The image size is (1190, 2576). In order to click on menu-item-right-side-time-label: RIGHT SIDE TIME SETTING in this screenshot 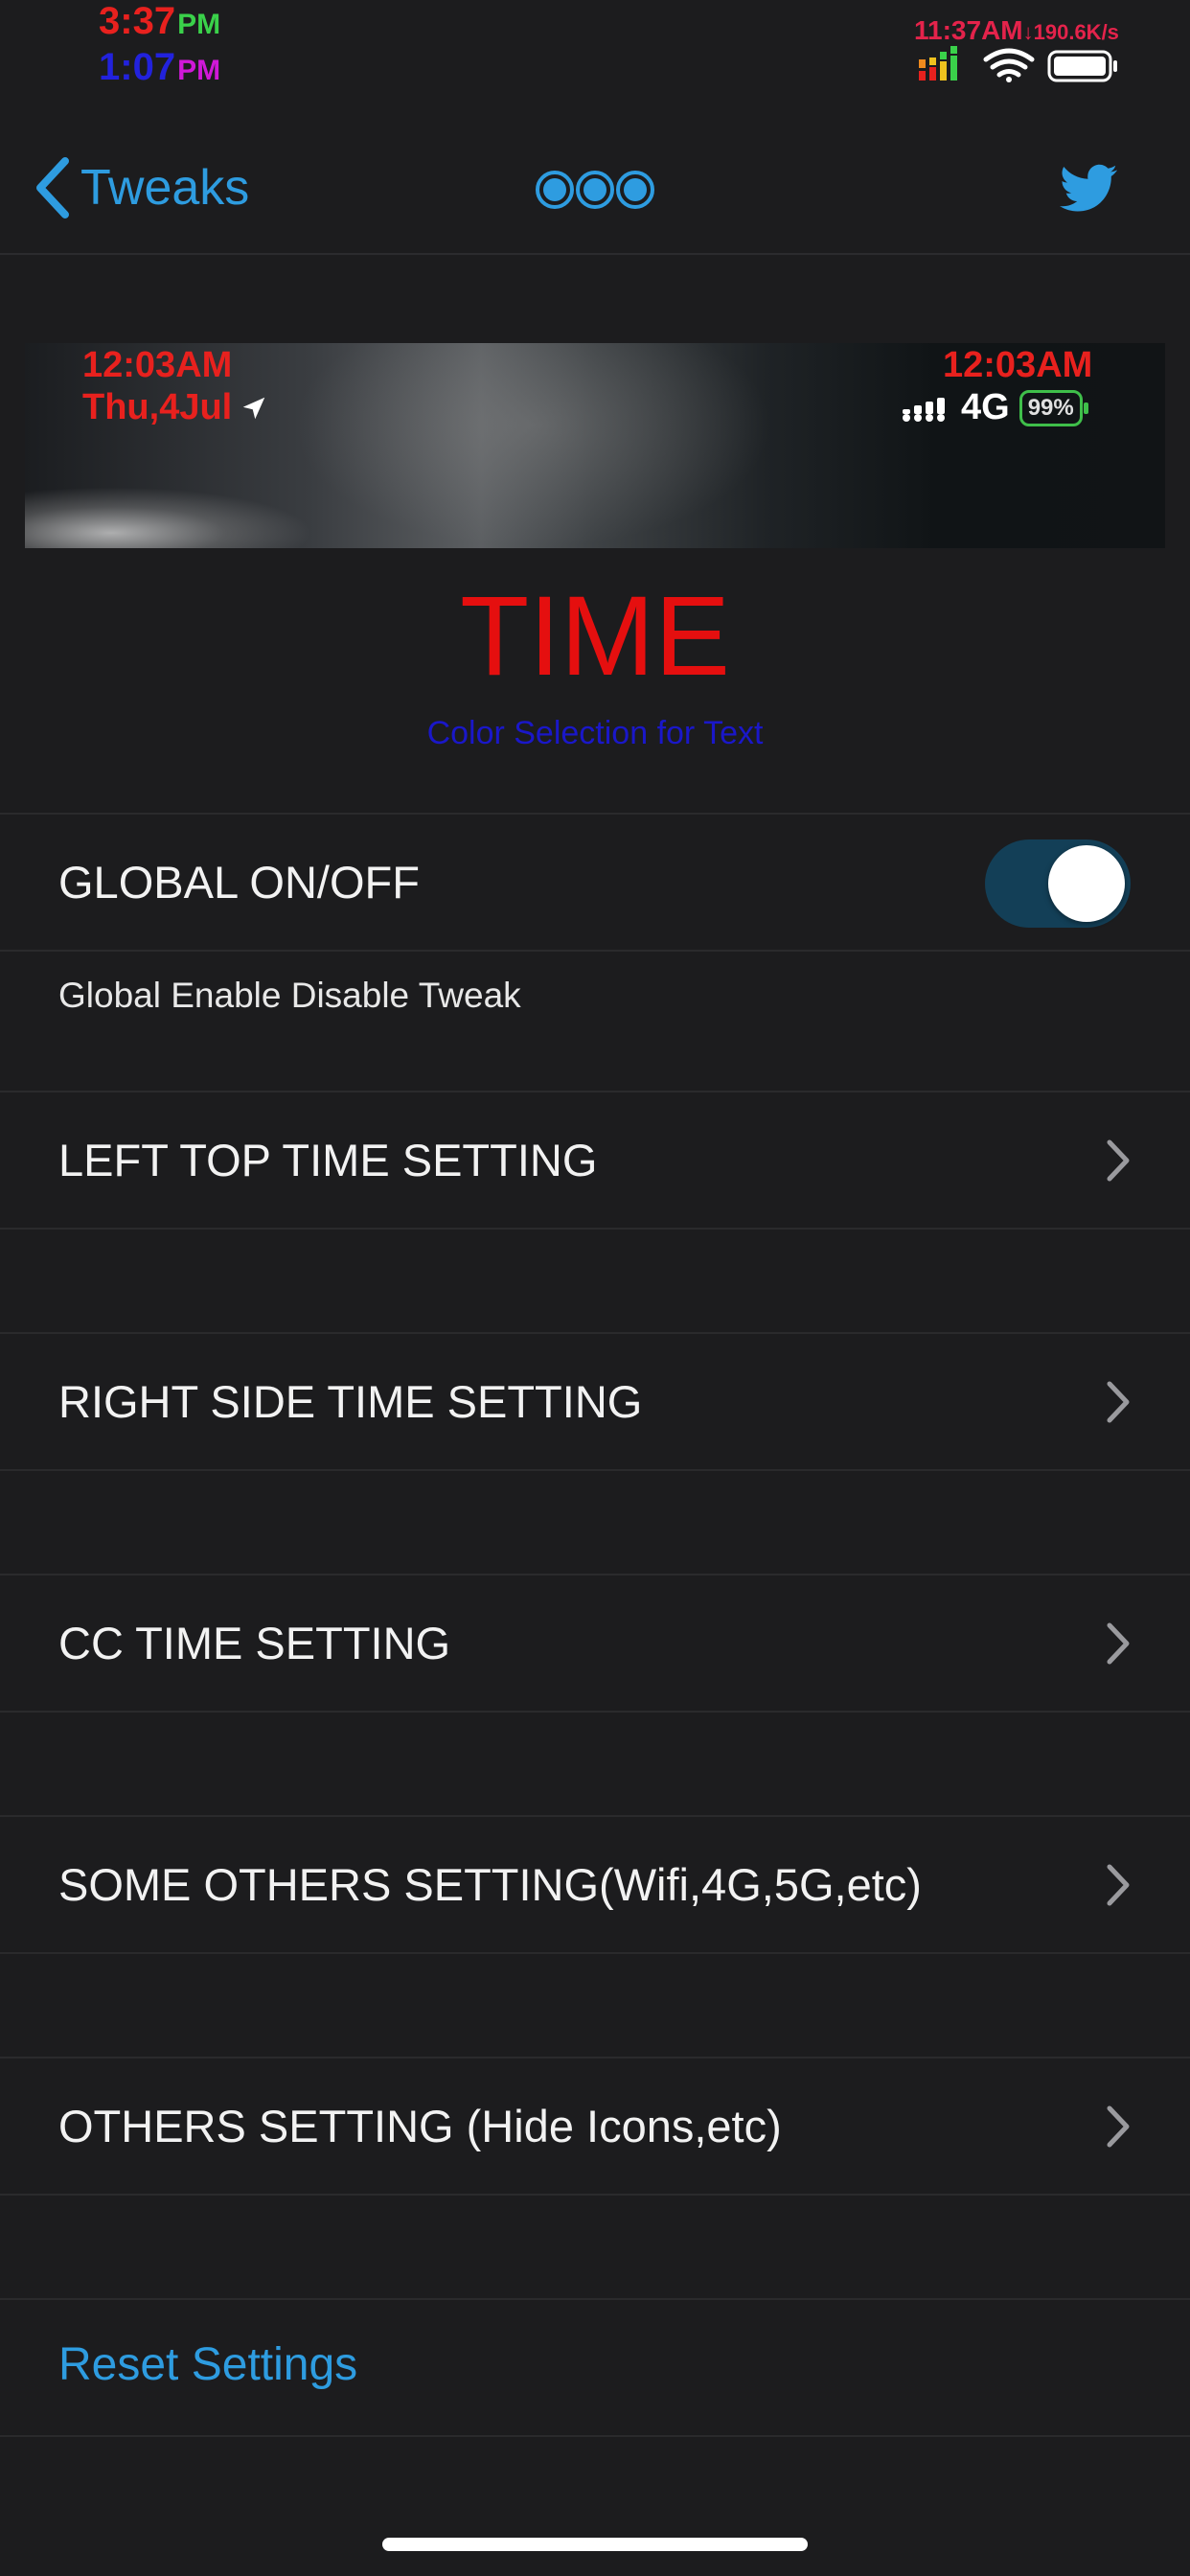, I will do `click(350, 1401)`.